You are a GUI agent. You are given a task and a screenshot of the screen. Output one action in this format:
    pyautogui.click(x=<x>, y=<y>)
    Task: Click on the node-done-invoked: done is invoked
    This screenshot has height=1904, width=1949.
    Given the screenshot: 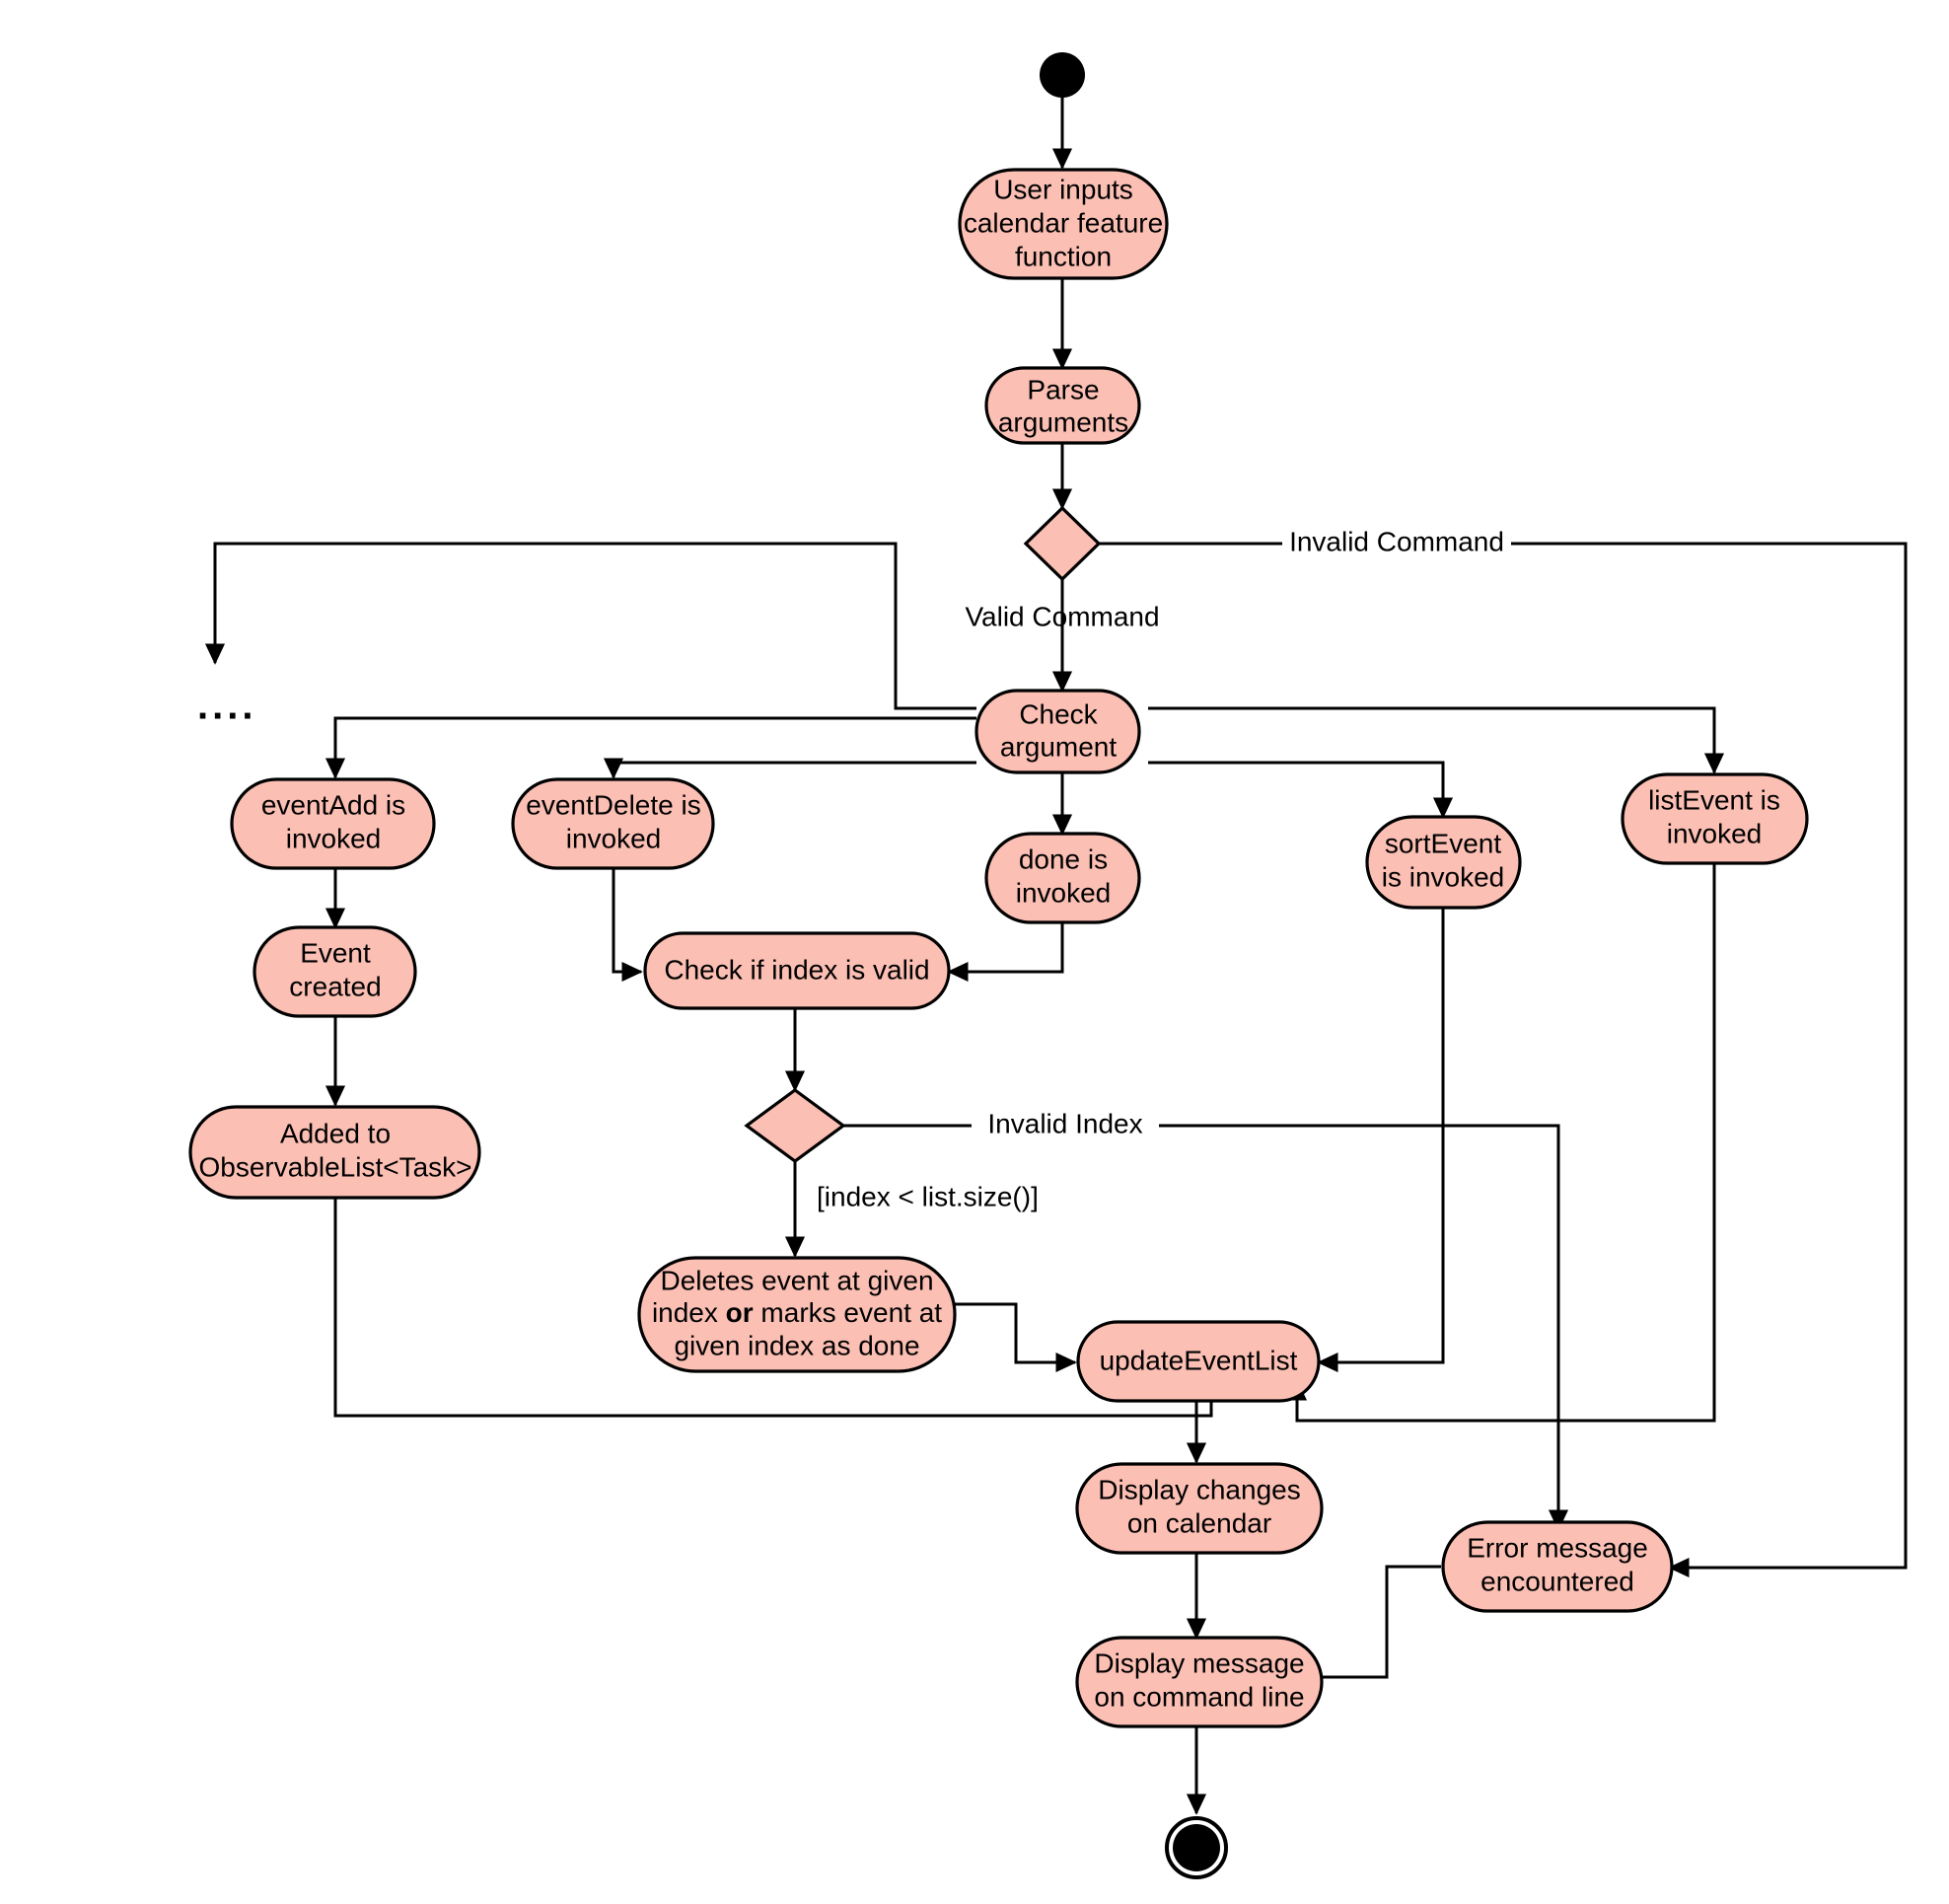 What is the action you would take?
    pyautogui.click(x=1062, y=878)
    